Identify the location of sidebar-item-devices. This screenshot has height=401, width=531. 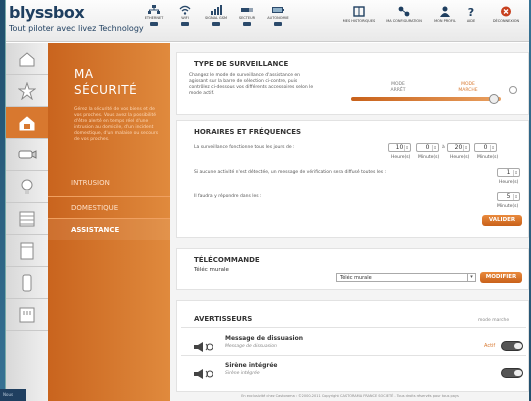
(27, 283).